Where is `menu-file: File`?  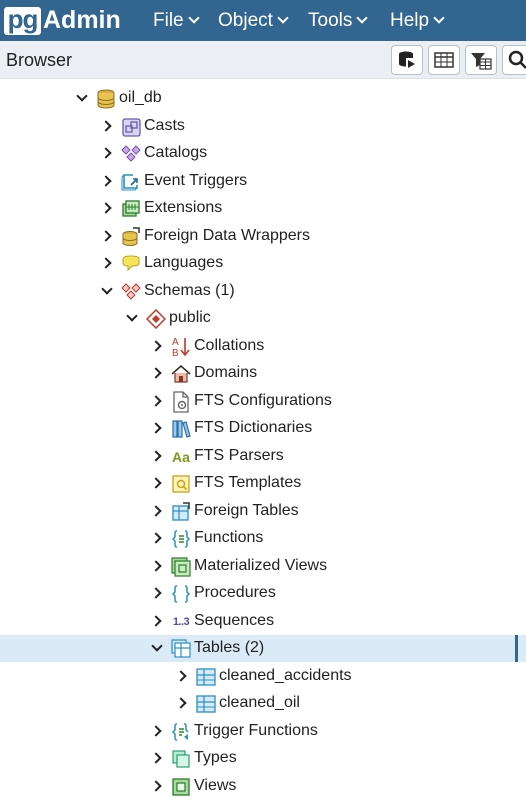 menu-file: File is located at coordinates (176, 20).